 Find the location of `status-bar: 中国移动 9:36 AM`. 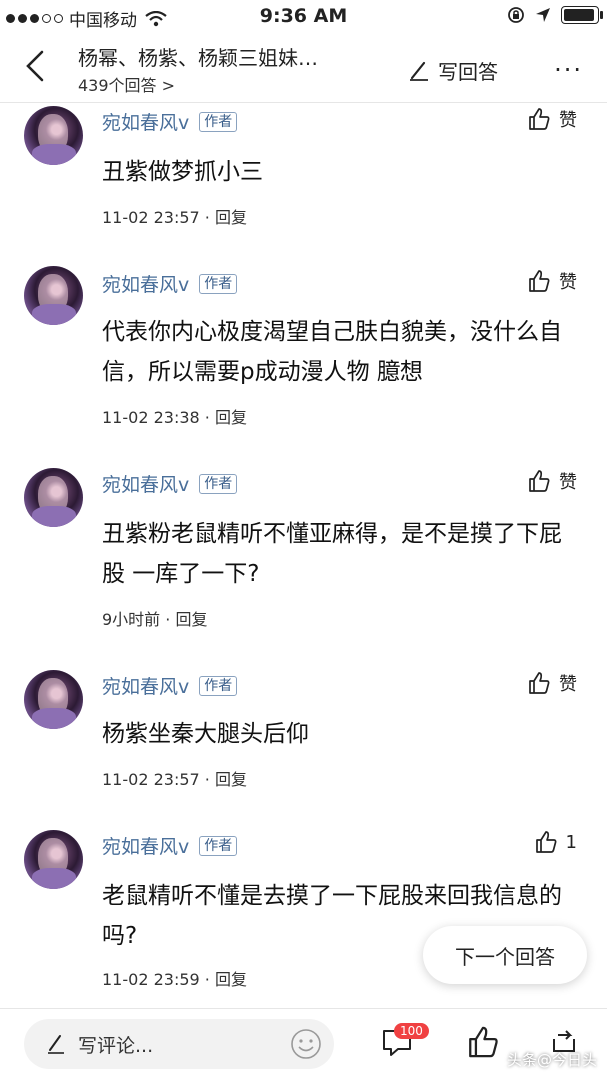

status-bar: 中国移动 9:36 AM is located at coordinates (303, 17).